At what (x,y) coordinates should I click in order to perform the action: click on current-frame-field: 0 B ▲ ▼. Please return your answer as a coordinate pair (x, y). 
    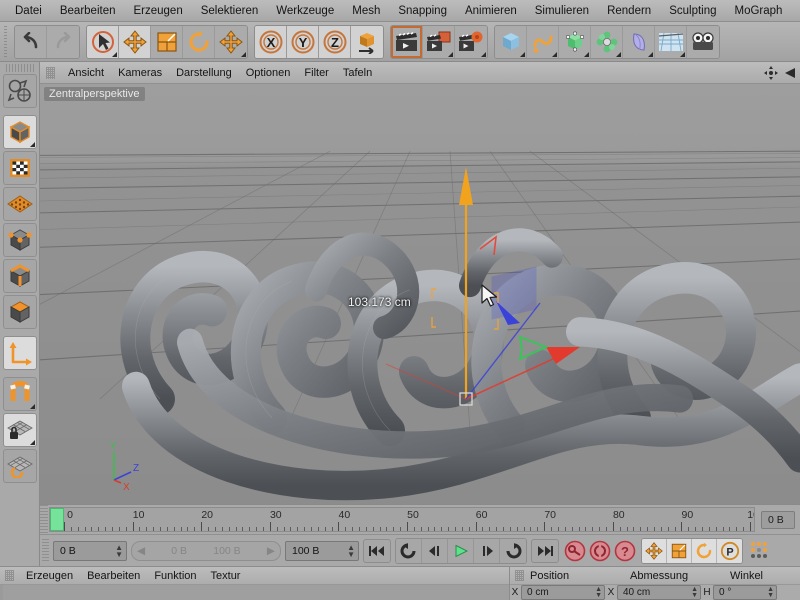
    Looking at the image, I should click on (90, 550).